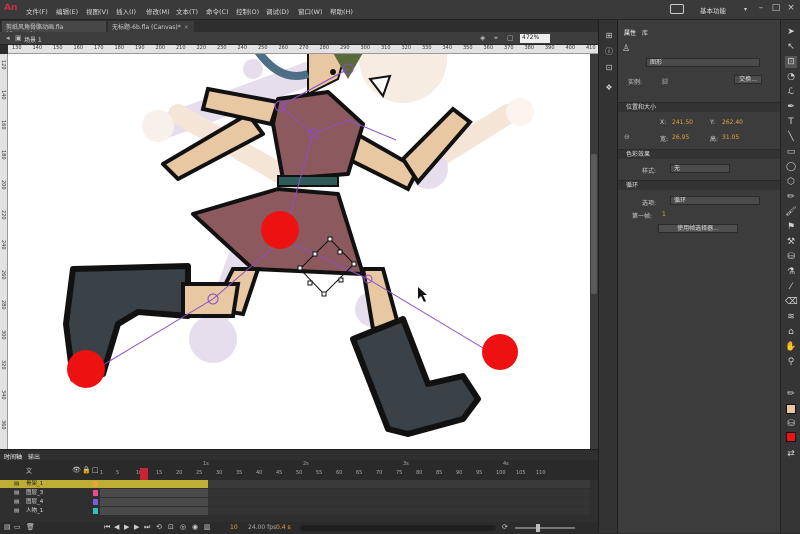 The height and width of the screenshot is (534, 800). I want to click on height-value: 31.05, so click(730, 137).